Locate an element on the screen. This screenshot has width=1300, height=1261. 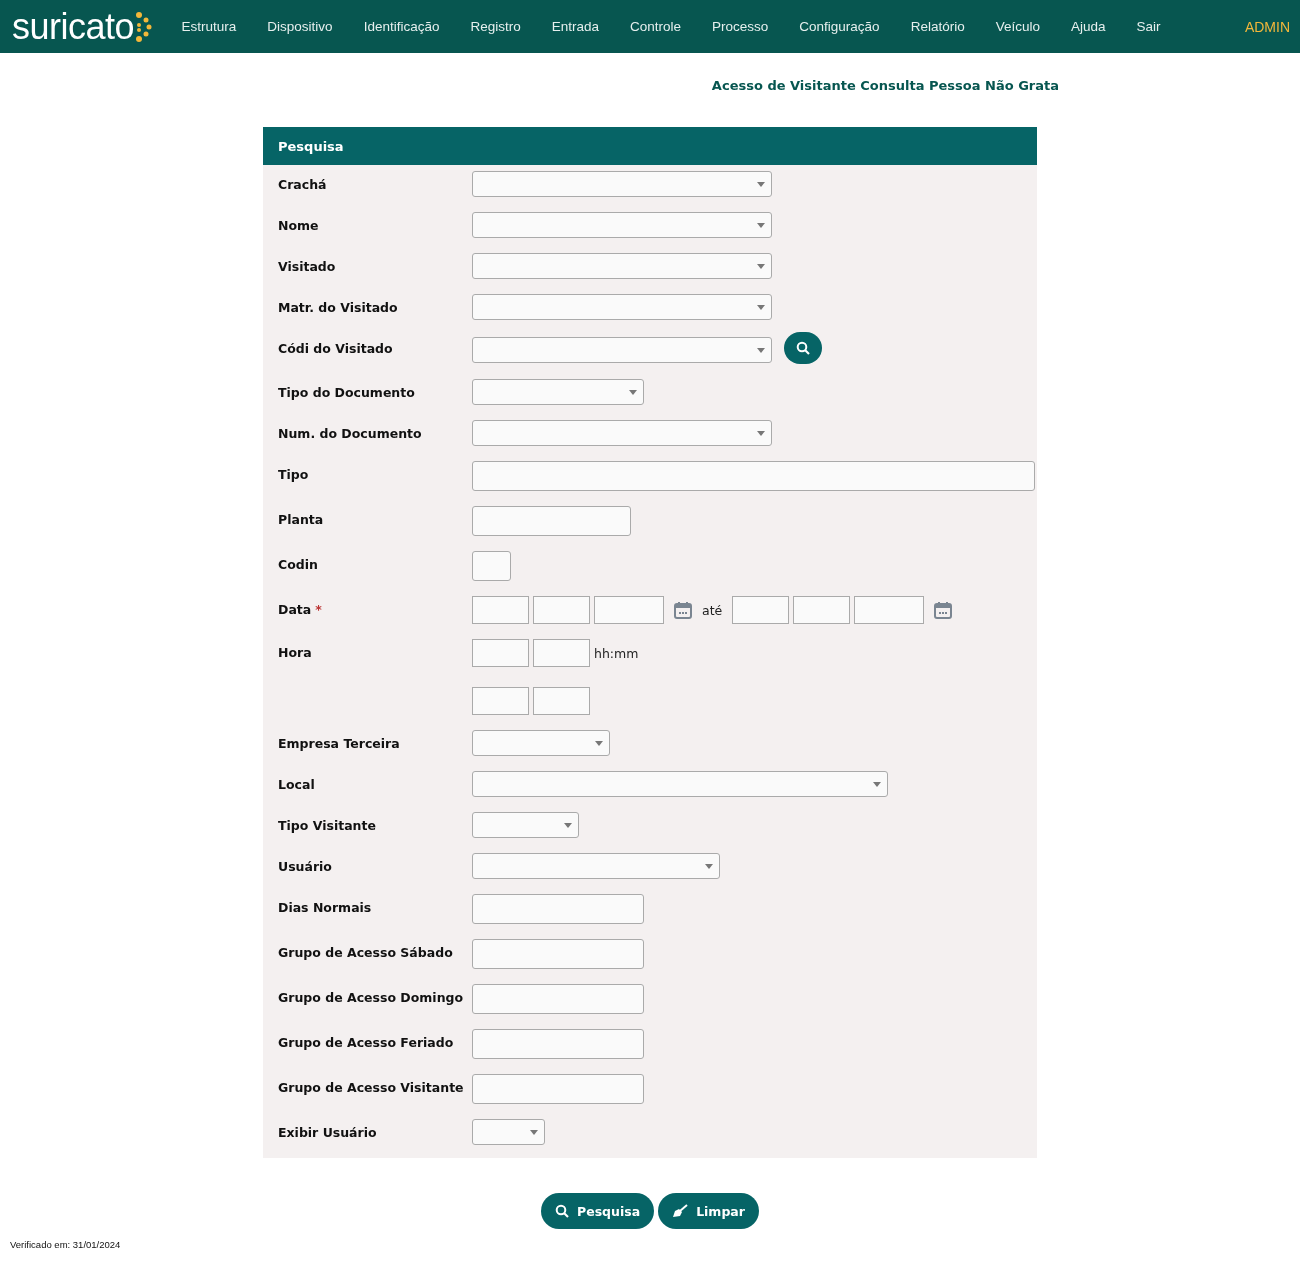
field-label: Exibir Usuário is located at coordinates (328, 1132).